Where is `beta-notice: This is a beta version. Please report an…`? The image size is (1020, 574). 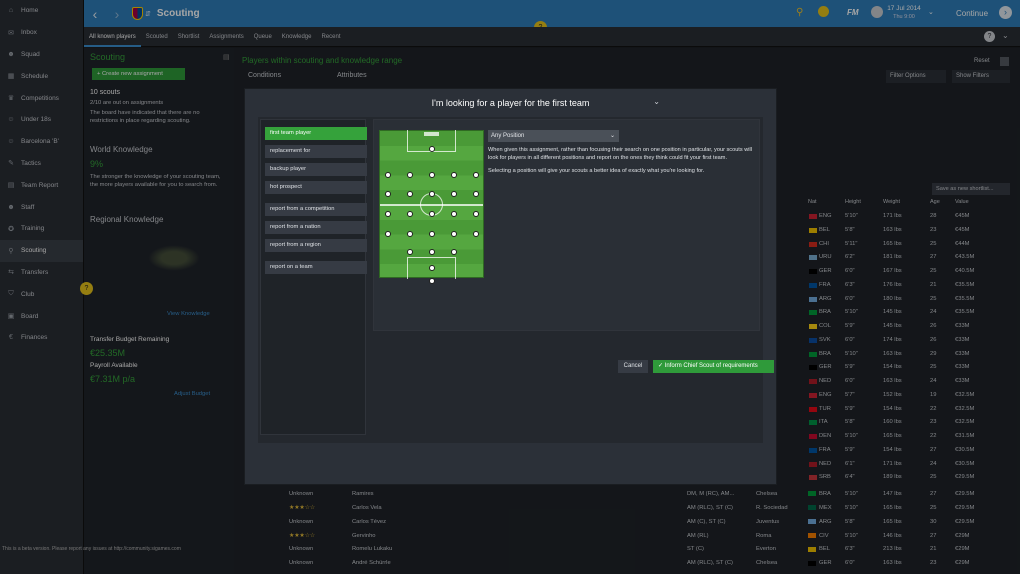 beta-notice: This is a beta version. Please report an… is located at coordinates (91, 549).